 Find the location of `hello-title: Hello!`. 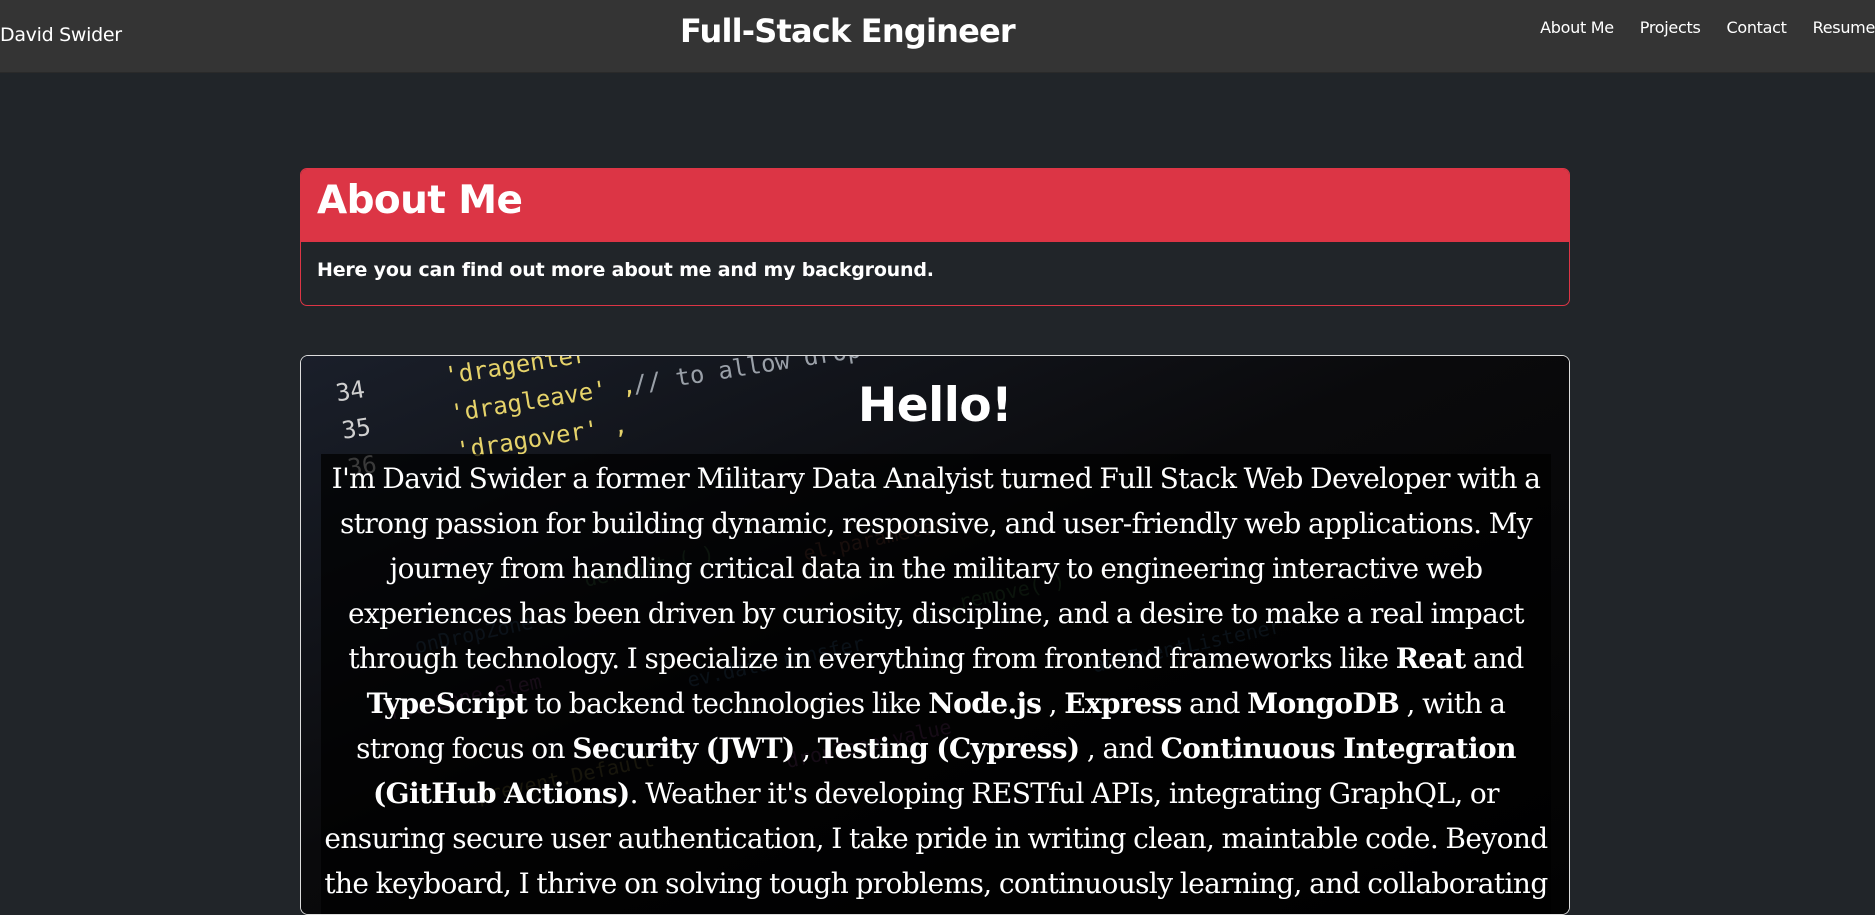

hello-title: Hello! is located at coordinates (935, 405).